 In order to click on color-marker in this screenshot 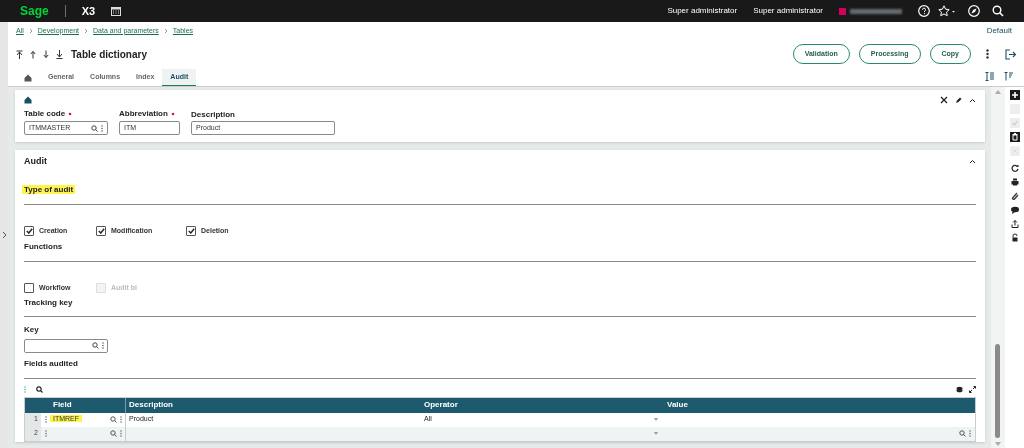, I will do `click(842, 11)`.